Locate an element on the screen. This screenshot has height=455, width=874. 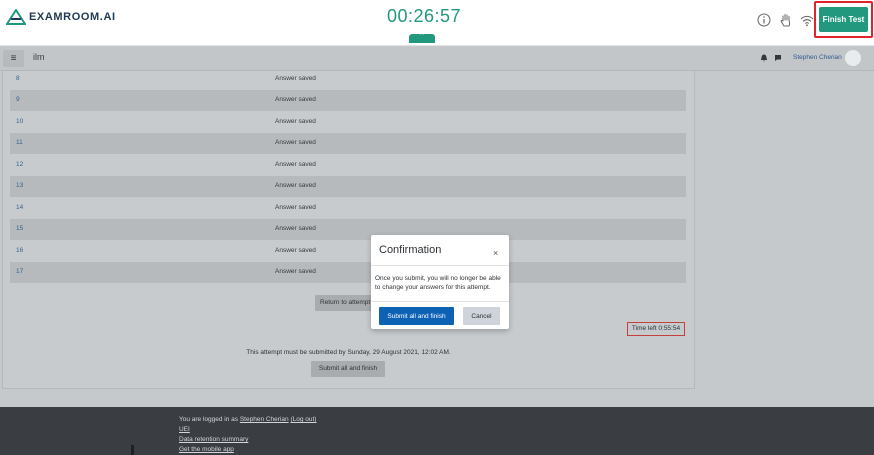
user-profile-link: Stephen Cherian is located at coordinates (264, 419).